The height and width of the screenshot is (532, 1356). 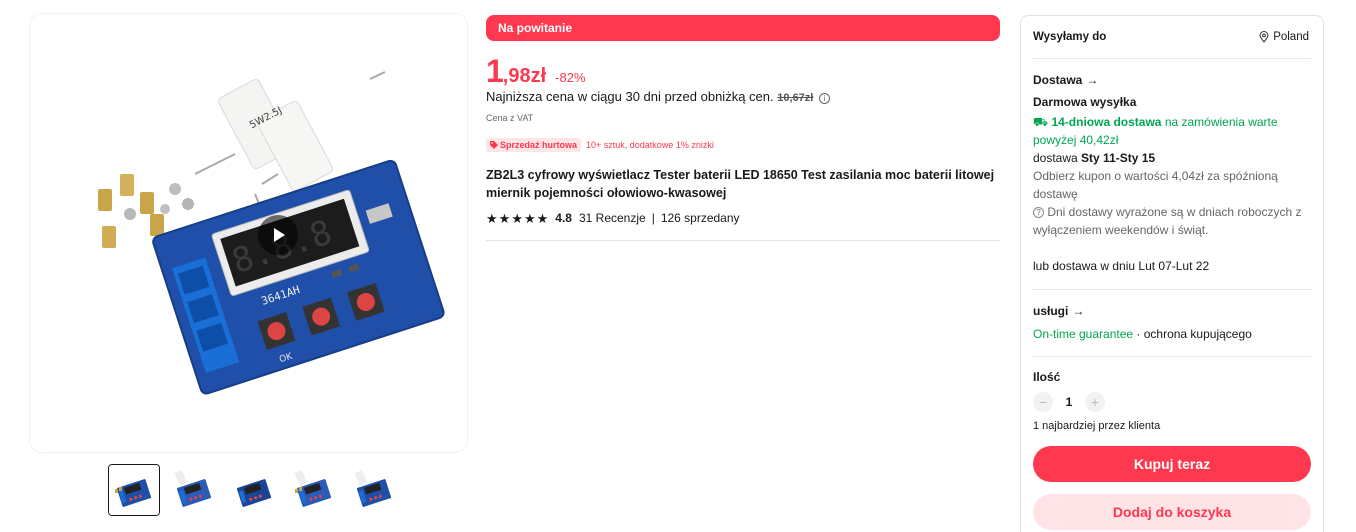 I want to click on quantity-heading: Ilość, so click(x=1047, y=377).